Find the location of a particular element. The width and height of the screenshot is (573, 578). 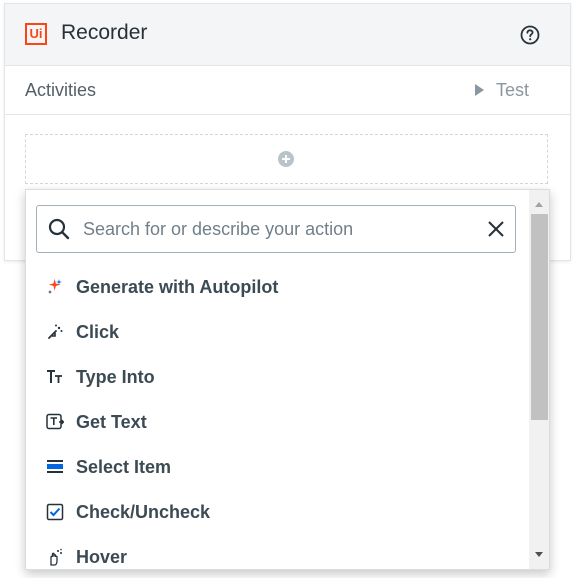

recorder-title: Recorder is located at coordinates (104, 32).